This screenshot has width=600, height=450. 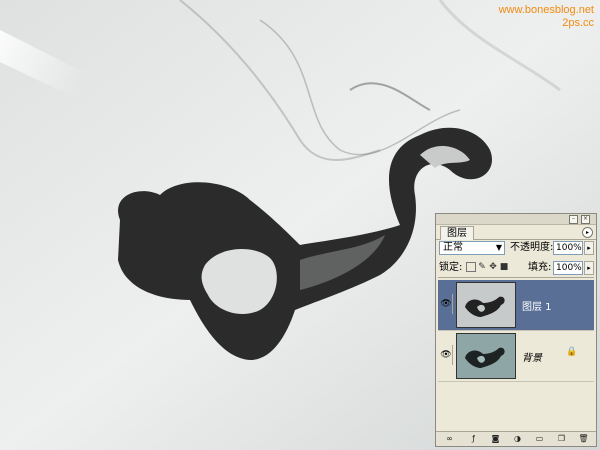 I want to click on panel-footer: ∞ ƒ ◙ ◑ ▭ ❐ 🗑, so click(x=516, y=438).